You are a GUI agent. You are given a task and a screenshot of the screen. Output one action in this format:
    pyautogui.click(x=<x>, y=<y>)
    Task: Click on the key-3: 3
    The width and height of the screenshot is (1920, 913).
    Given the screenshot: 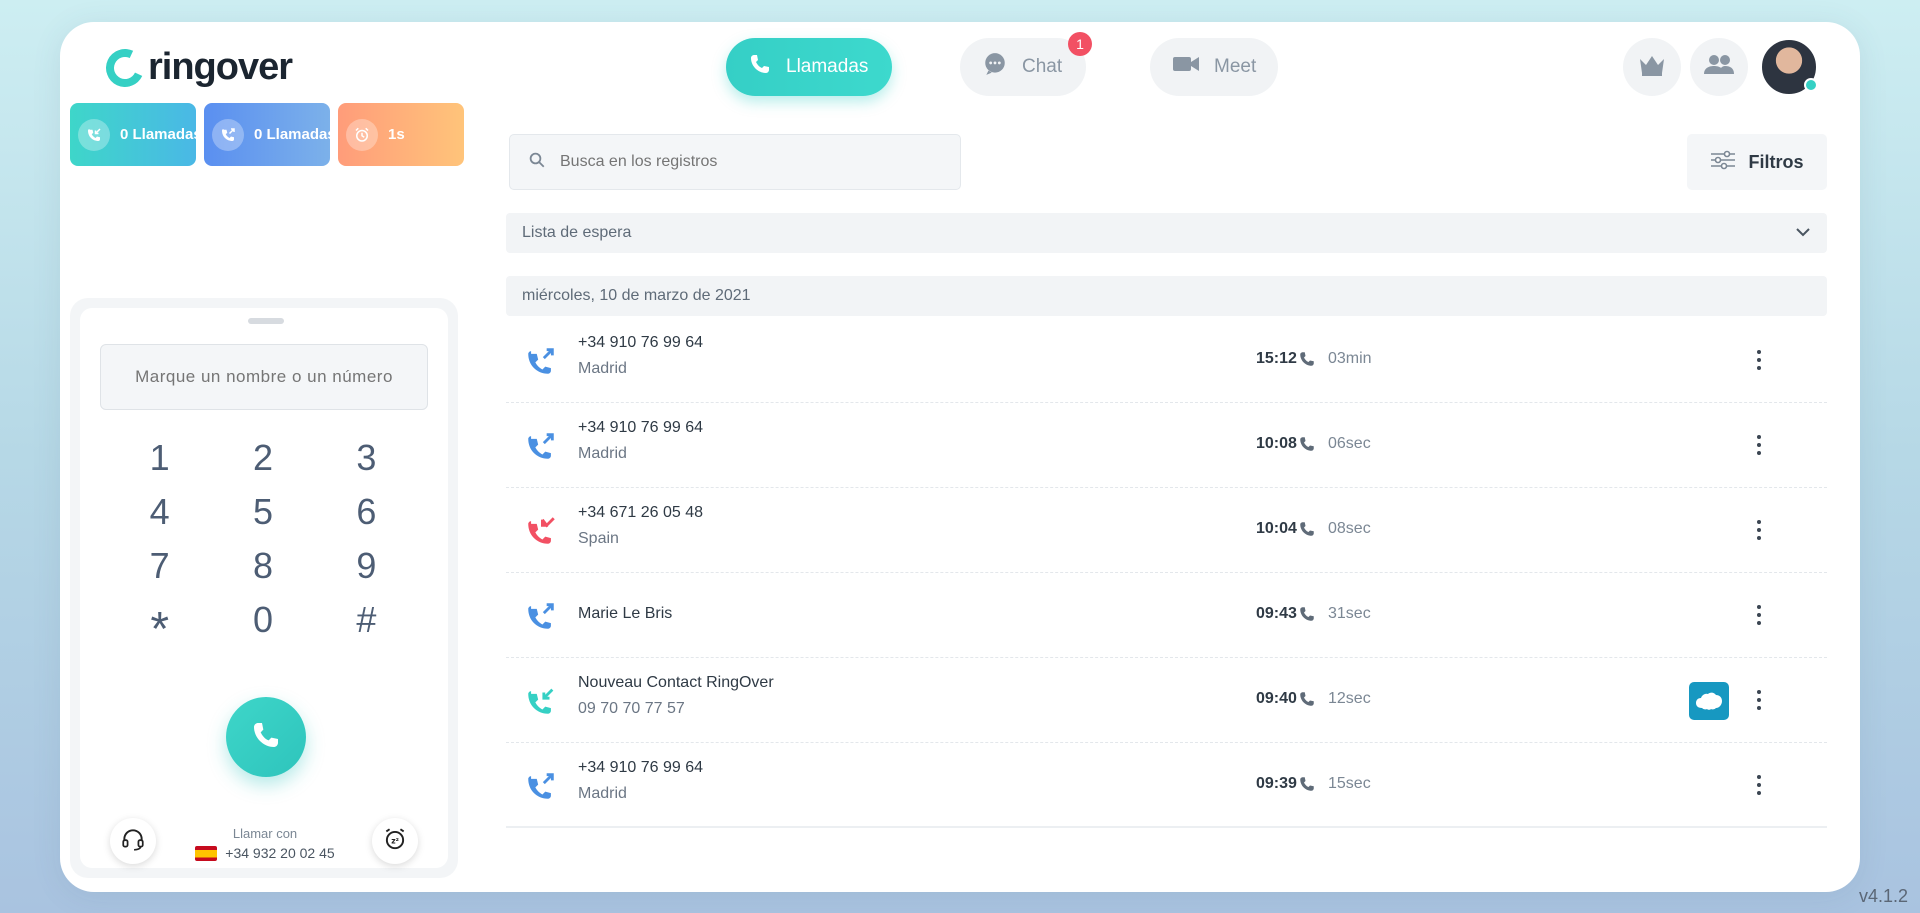 What is the action you would take?
    pyautogui.click(x=366, y=458)
    